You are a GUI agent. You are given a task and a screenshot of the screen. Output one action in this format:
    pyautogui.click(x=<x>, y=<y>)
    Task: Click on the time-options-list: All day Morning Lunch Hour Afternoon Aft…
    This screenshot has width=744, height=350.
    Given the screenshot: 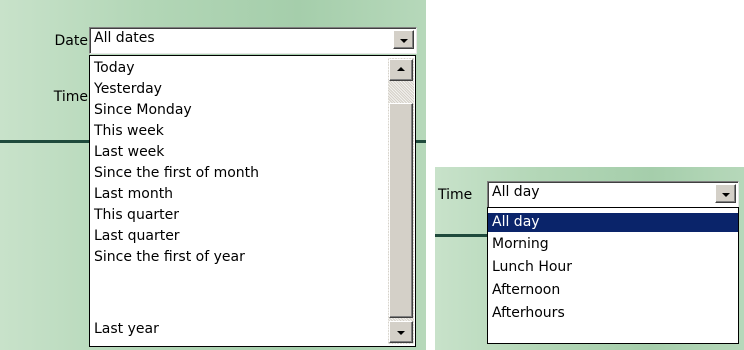 What is the action you would take?
    pyautogui.click(x=613, y=275)
    